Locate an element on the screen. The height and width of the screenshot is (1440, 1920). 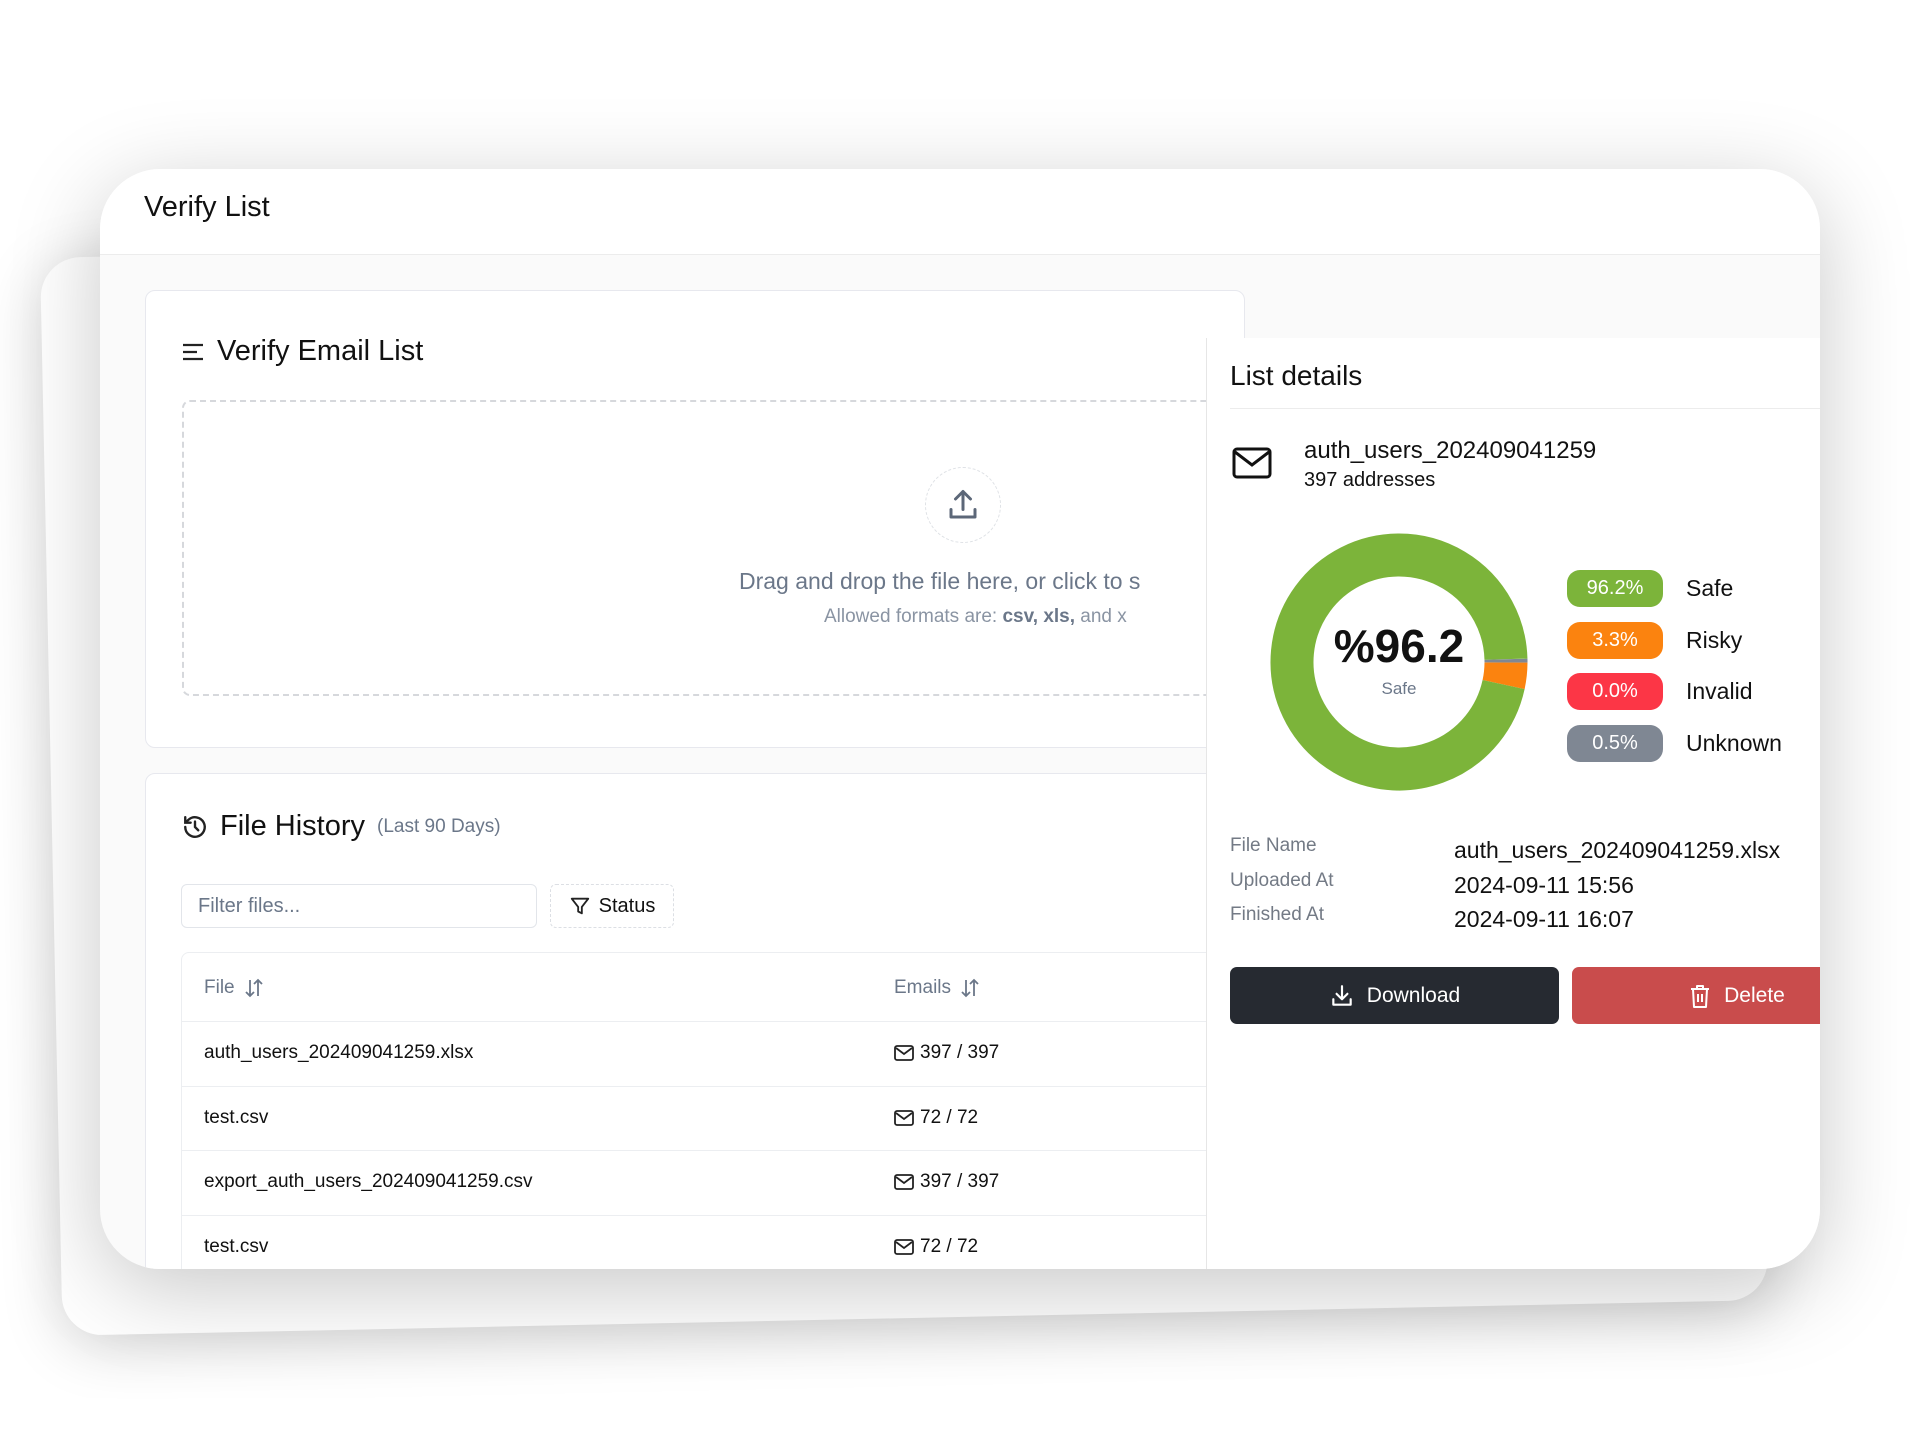
menu-lines-icon is located at coordinates (193, 351).